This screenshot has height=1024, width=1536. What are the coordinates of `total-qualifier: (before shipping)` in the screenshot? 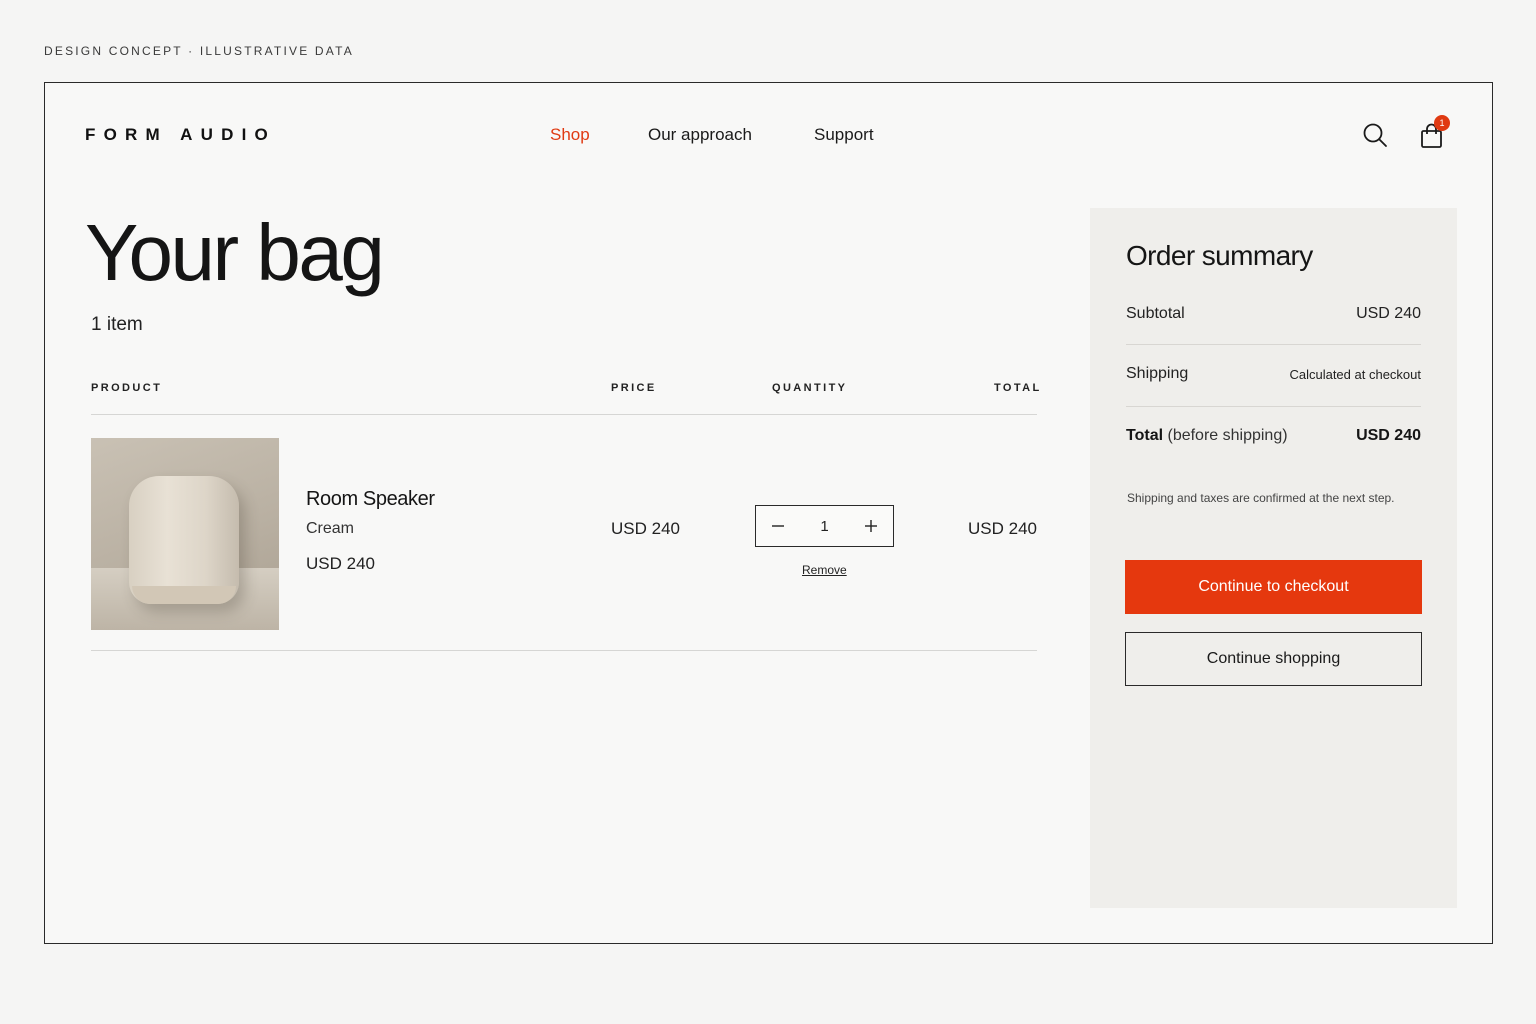 It's located at (1227, 435).